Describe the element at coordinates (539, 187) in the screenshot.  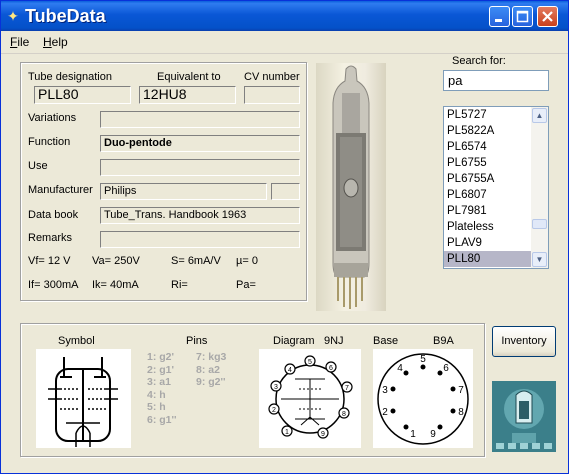
I see `listbox-scrollbar: ▲ ▼` at that location.